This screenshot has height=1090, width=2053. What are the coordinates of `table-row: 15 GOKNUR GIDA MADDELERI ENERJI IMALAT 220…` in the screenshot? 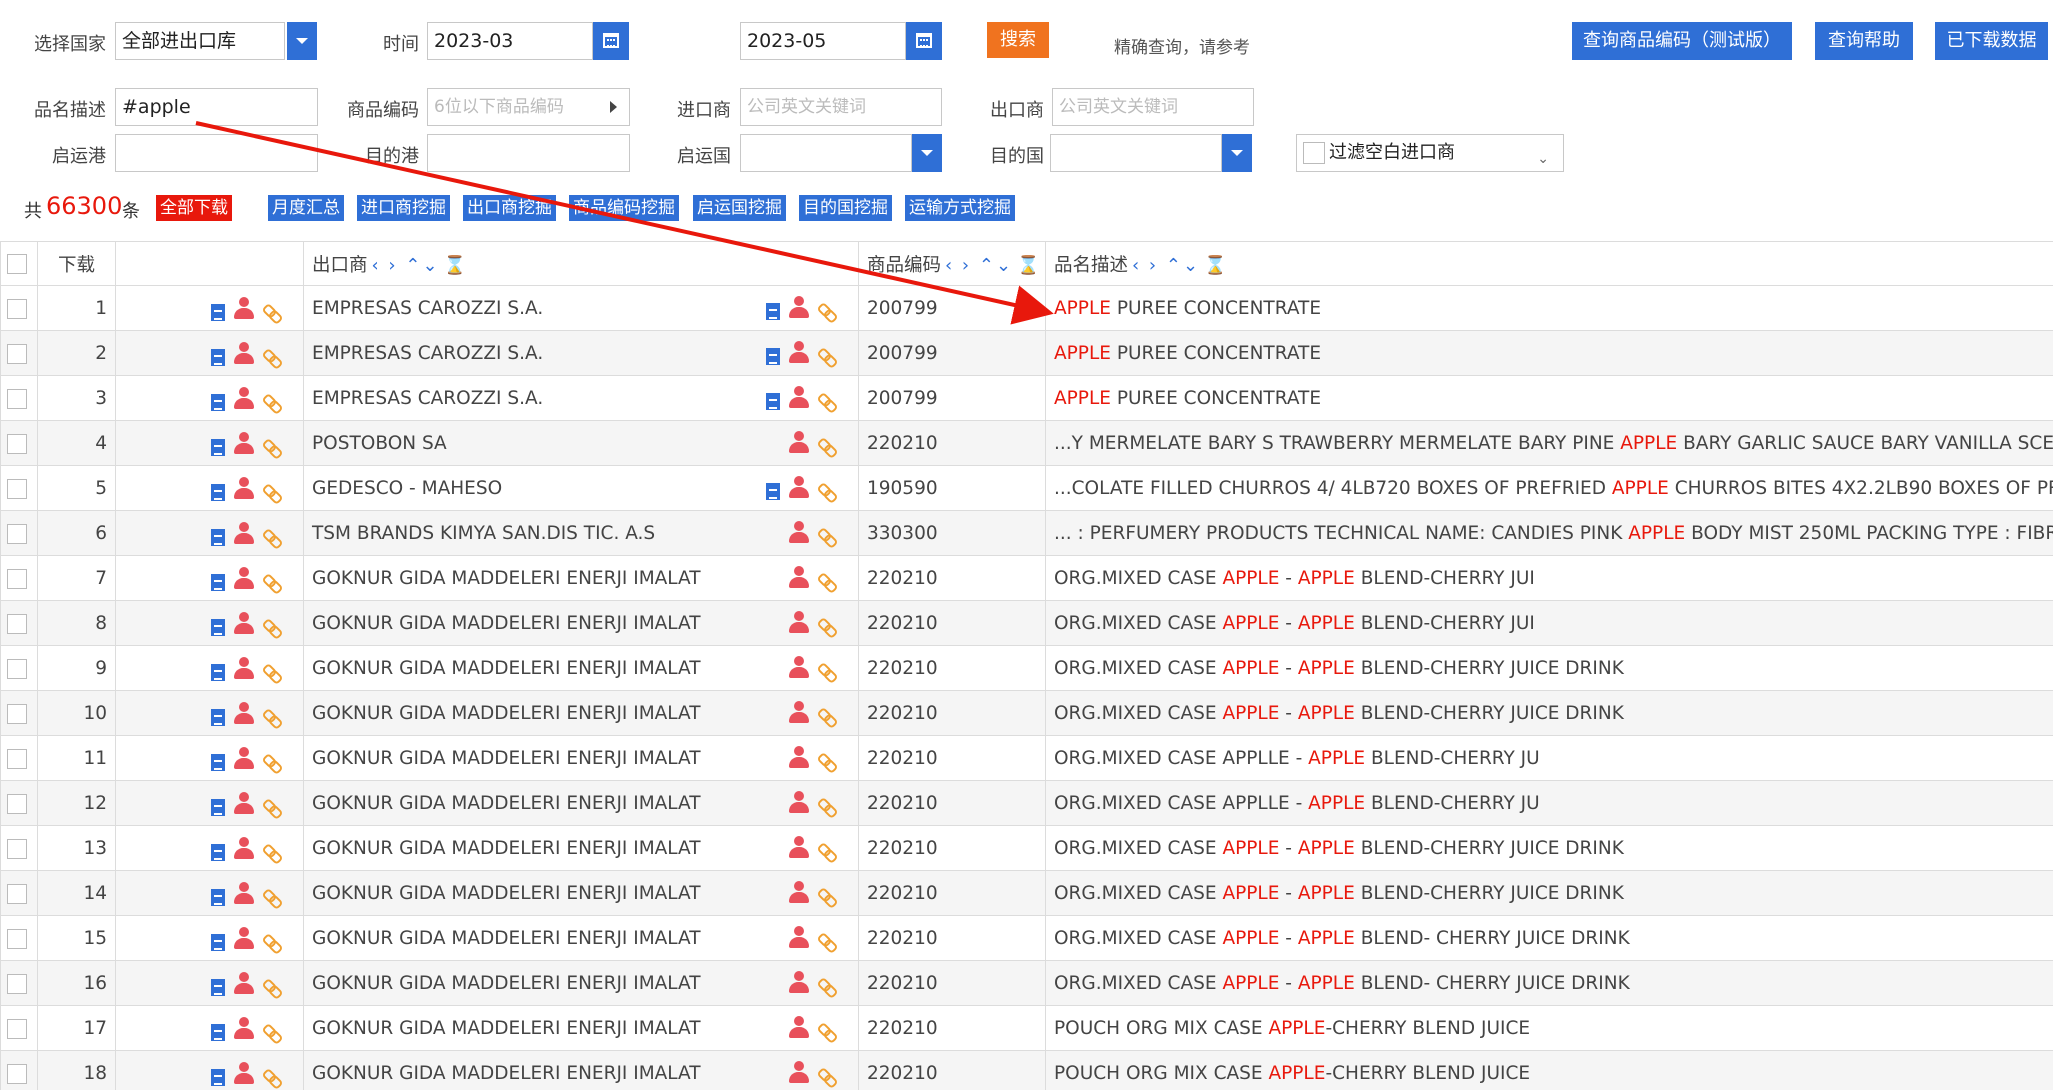 It's located at (1026, 938).